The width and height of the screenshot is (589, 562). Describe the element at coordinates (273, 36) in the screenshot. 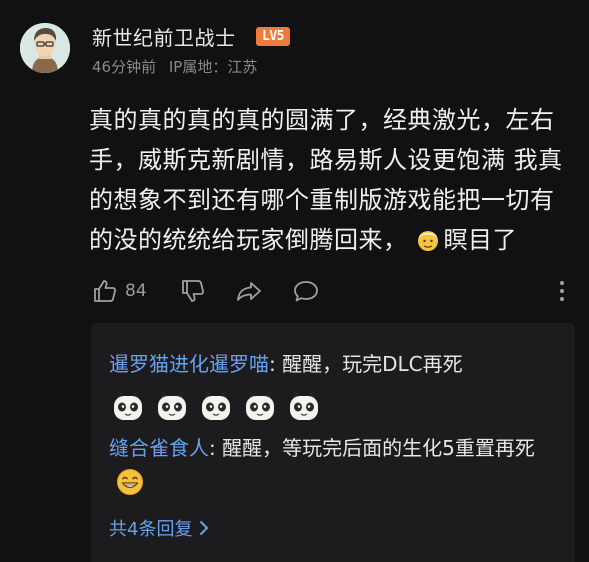

I see `level-badge: LV5` at that location.